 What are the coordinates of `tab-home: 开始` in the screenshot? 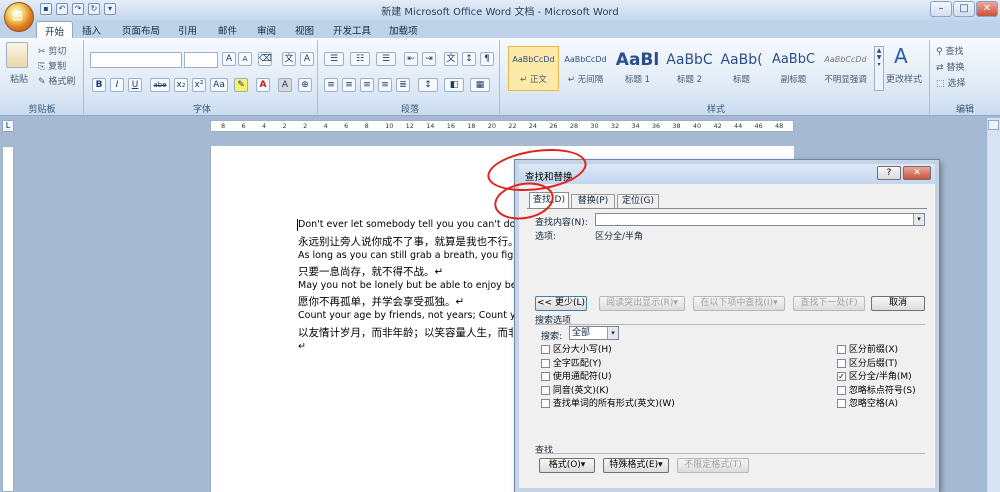 It's located at (55, 29).